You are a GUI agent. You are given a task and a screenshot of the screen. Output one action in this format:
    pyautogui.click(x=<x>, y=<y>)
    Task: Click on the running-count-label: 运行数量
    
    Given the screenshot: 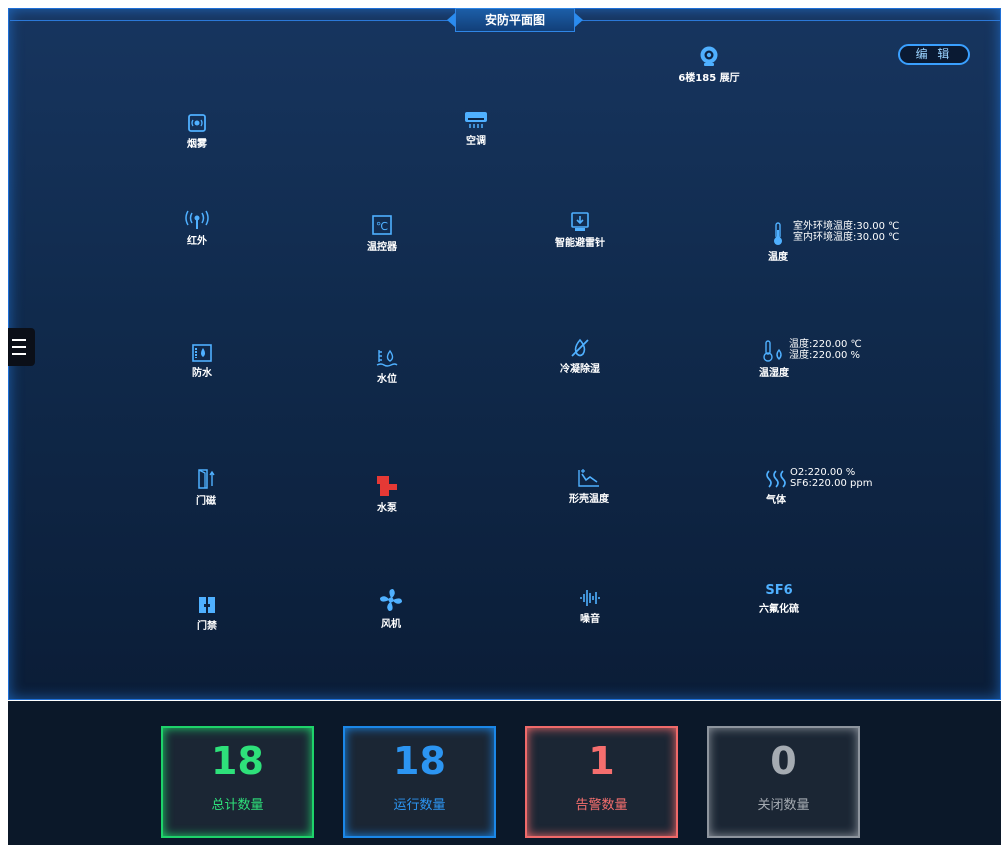 What is the action you would take?
    pyautogui.click(x=419, y=805)
    